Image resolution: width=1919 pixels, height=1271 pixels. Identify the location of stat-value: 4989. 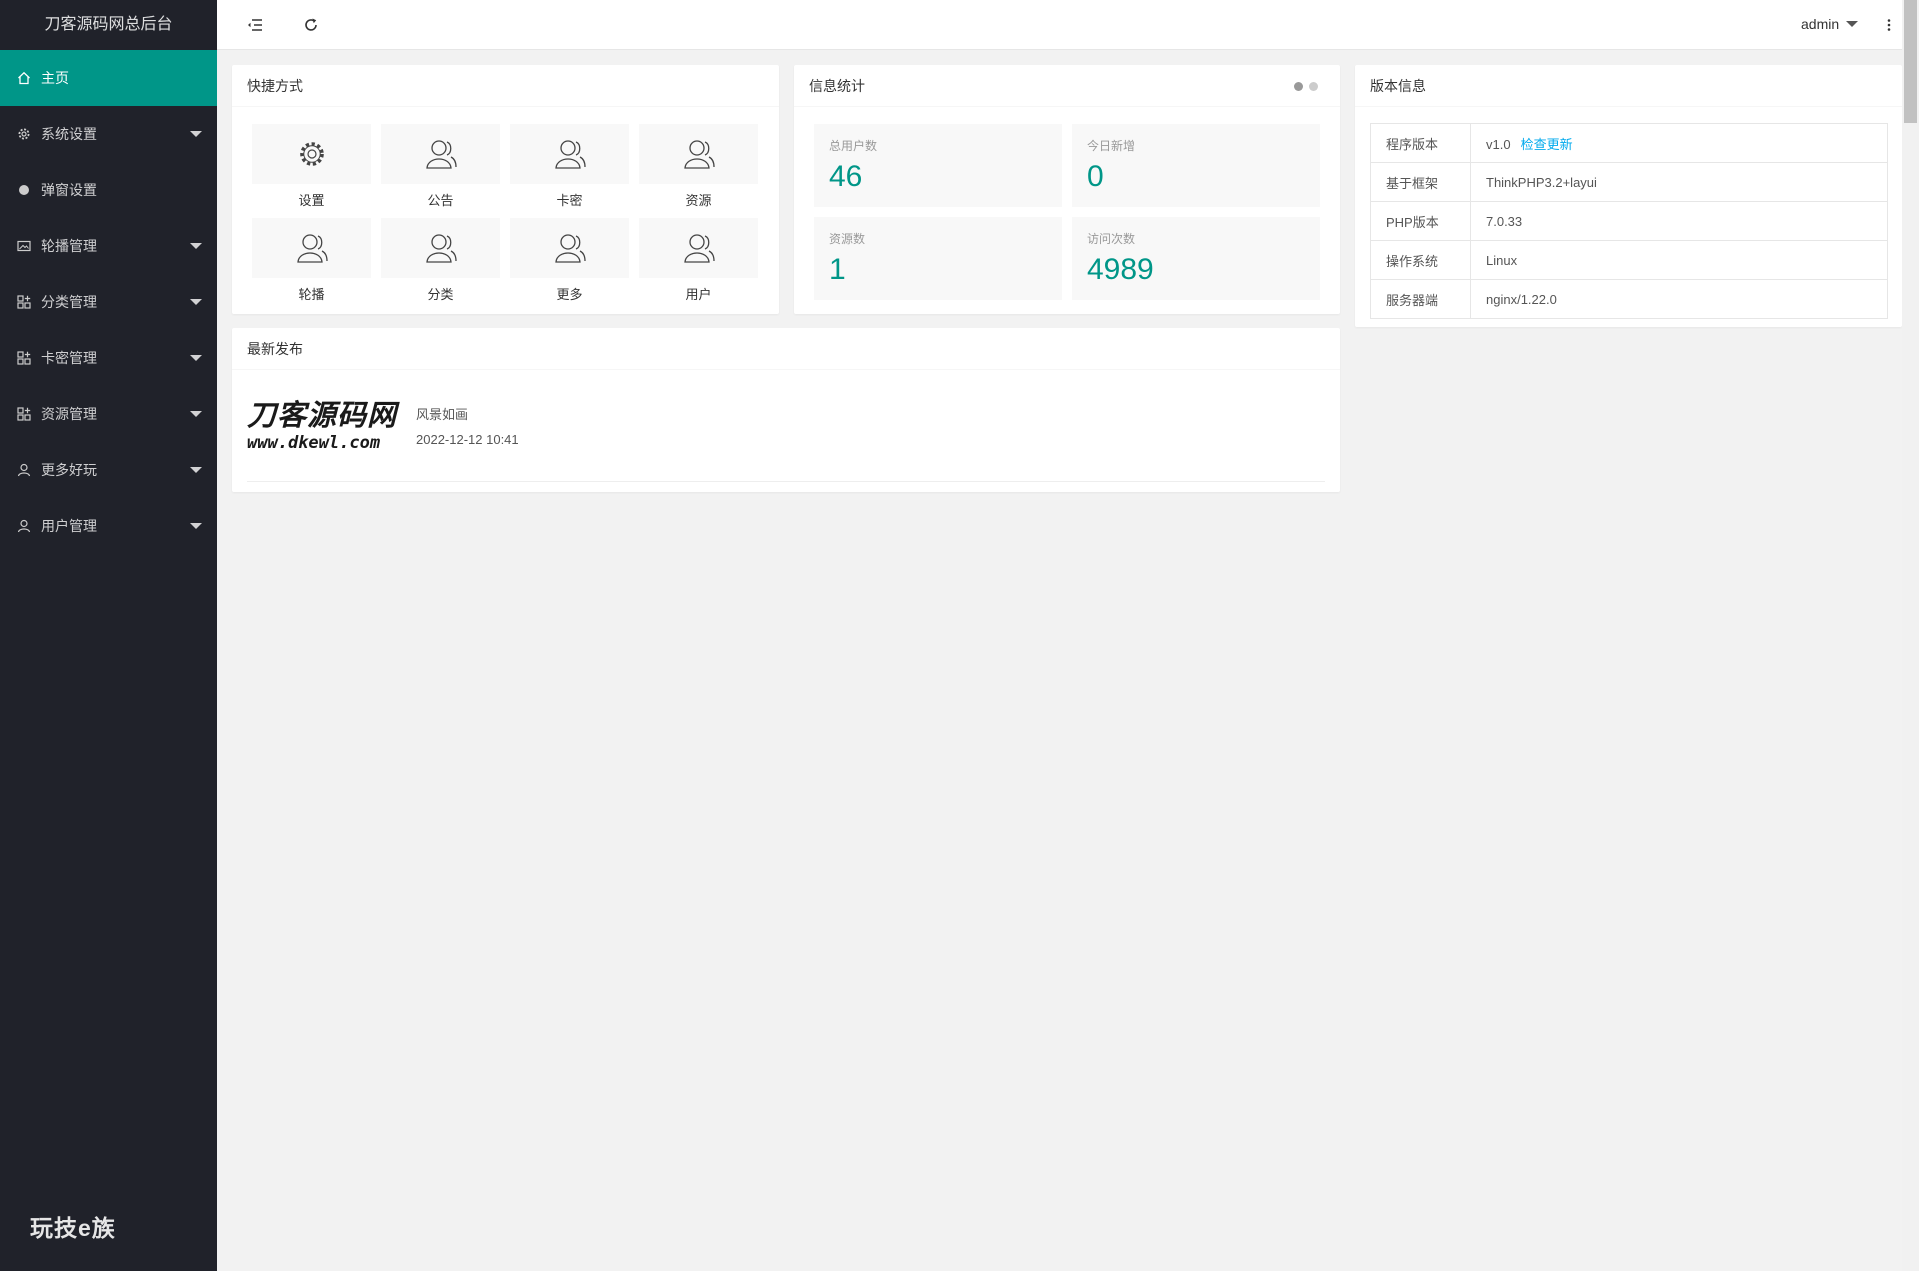
(1120, 269).